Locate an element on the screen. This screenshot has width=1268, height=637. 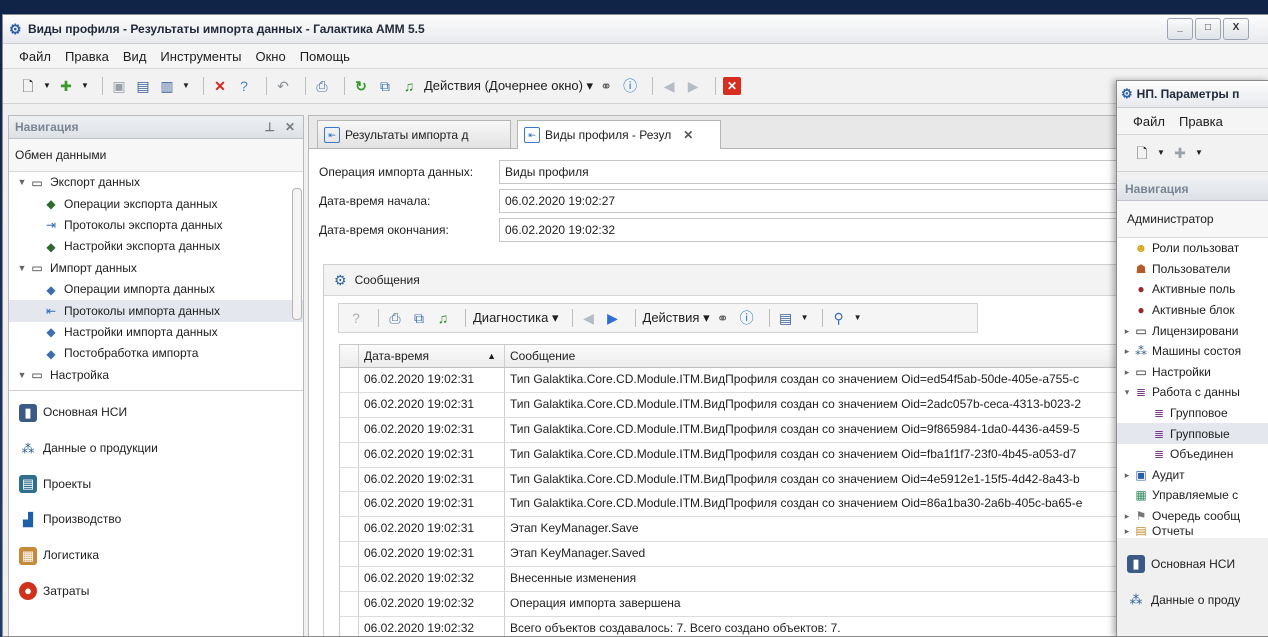
module-costs: ● Затраты is located at coordinates (156, 591).